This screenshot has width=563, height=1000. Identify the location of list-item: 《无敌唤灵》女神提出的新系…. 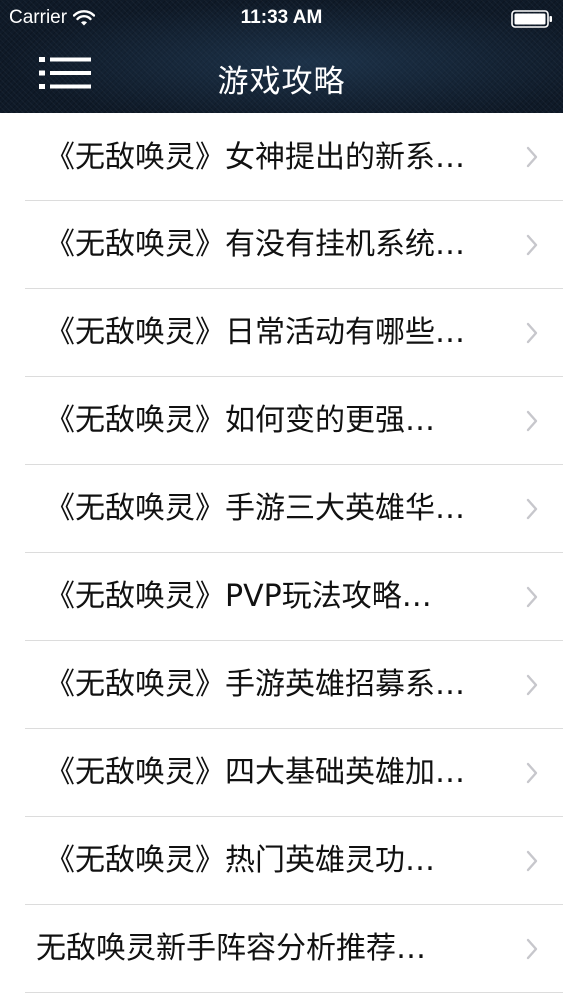
(281, 157).